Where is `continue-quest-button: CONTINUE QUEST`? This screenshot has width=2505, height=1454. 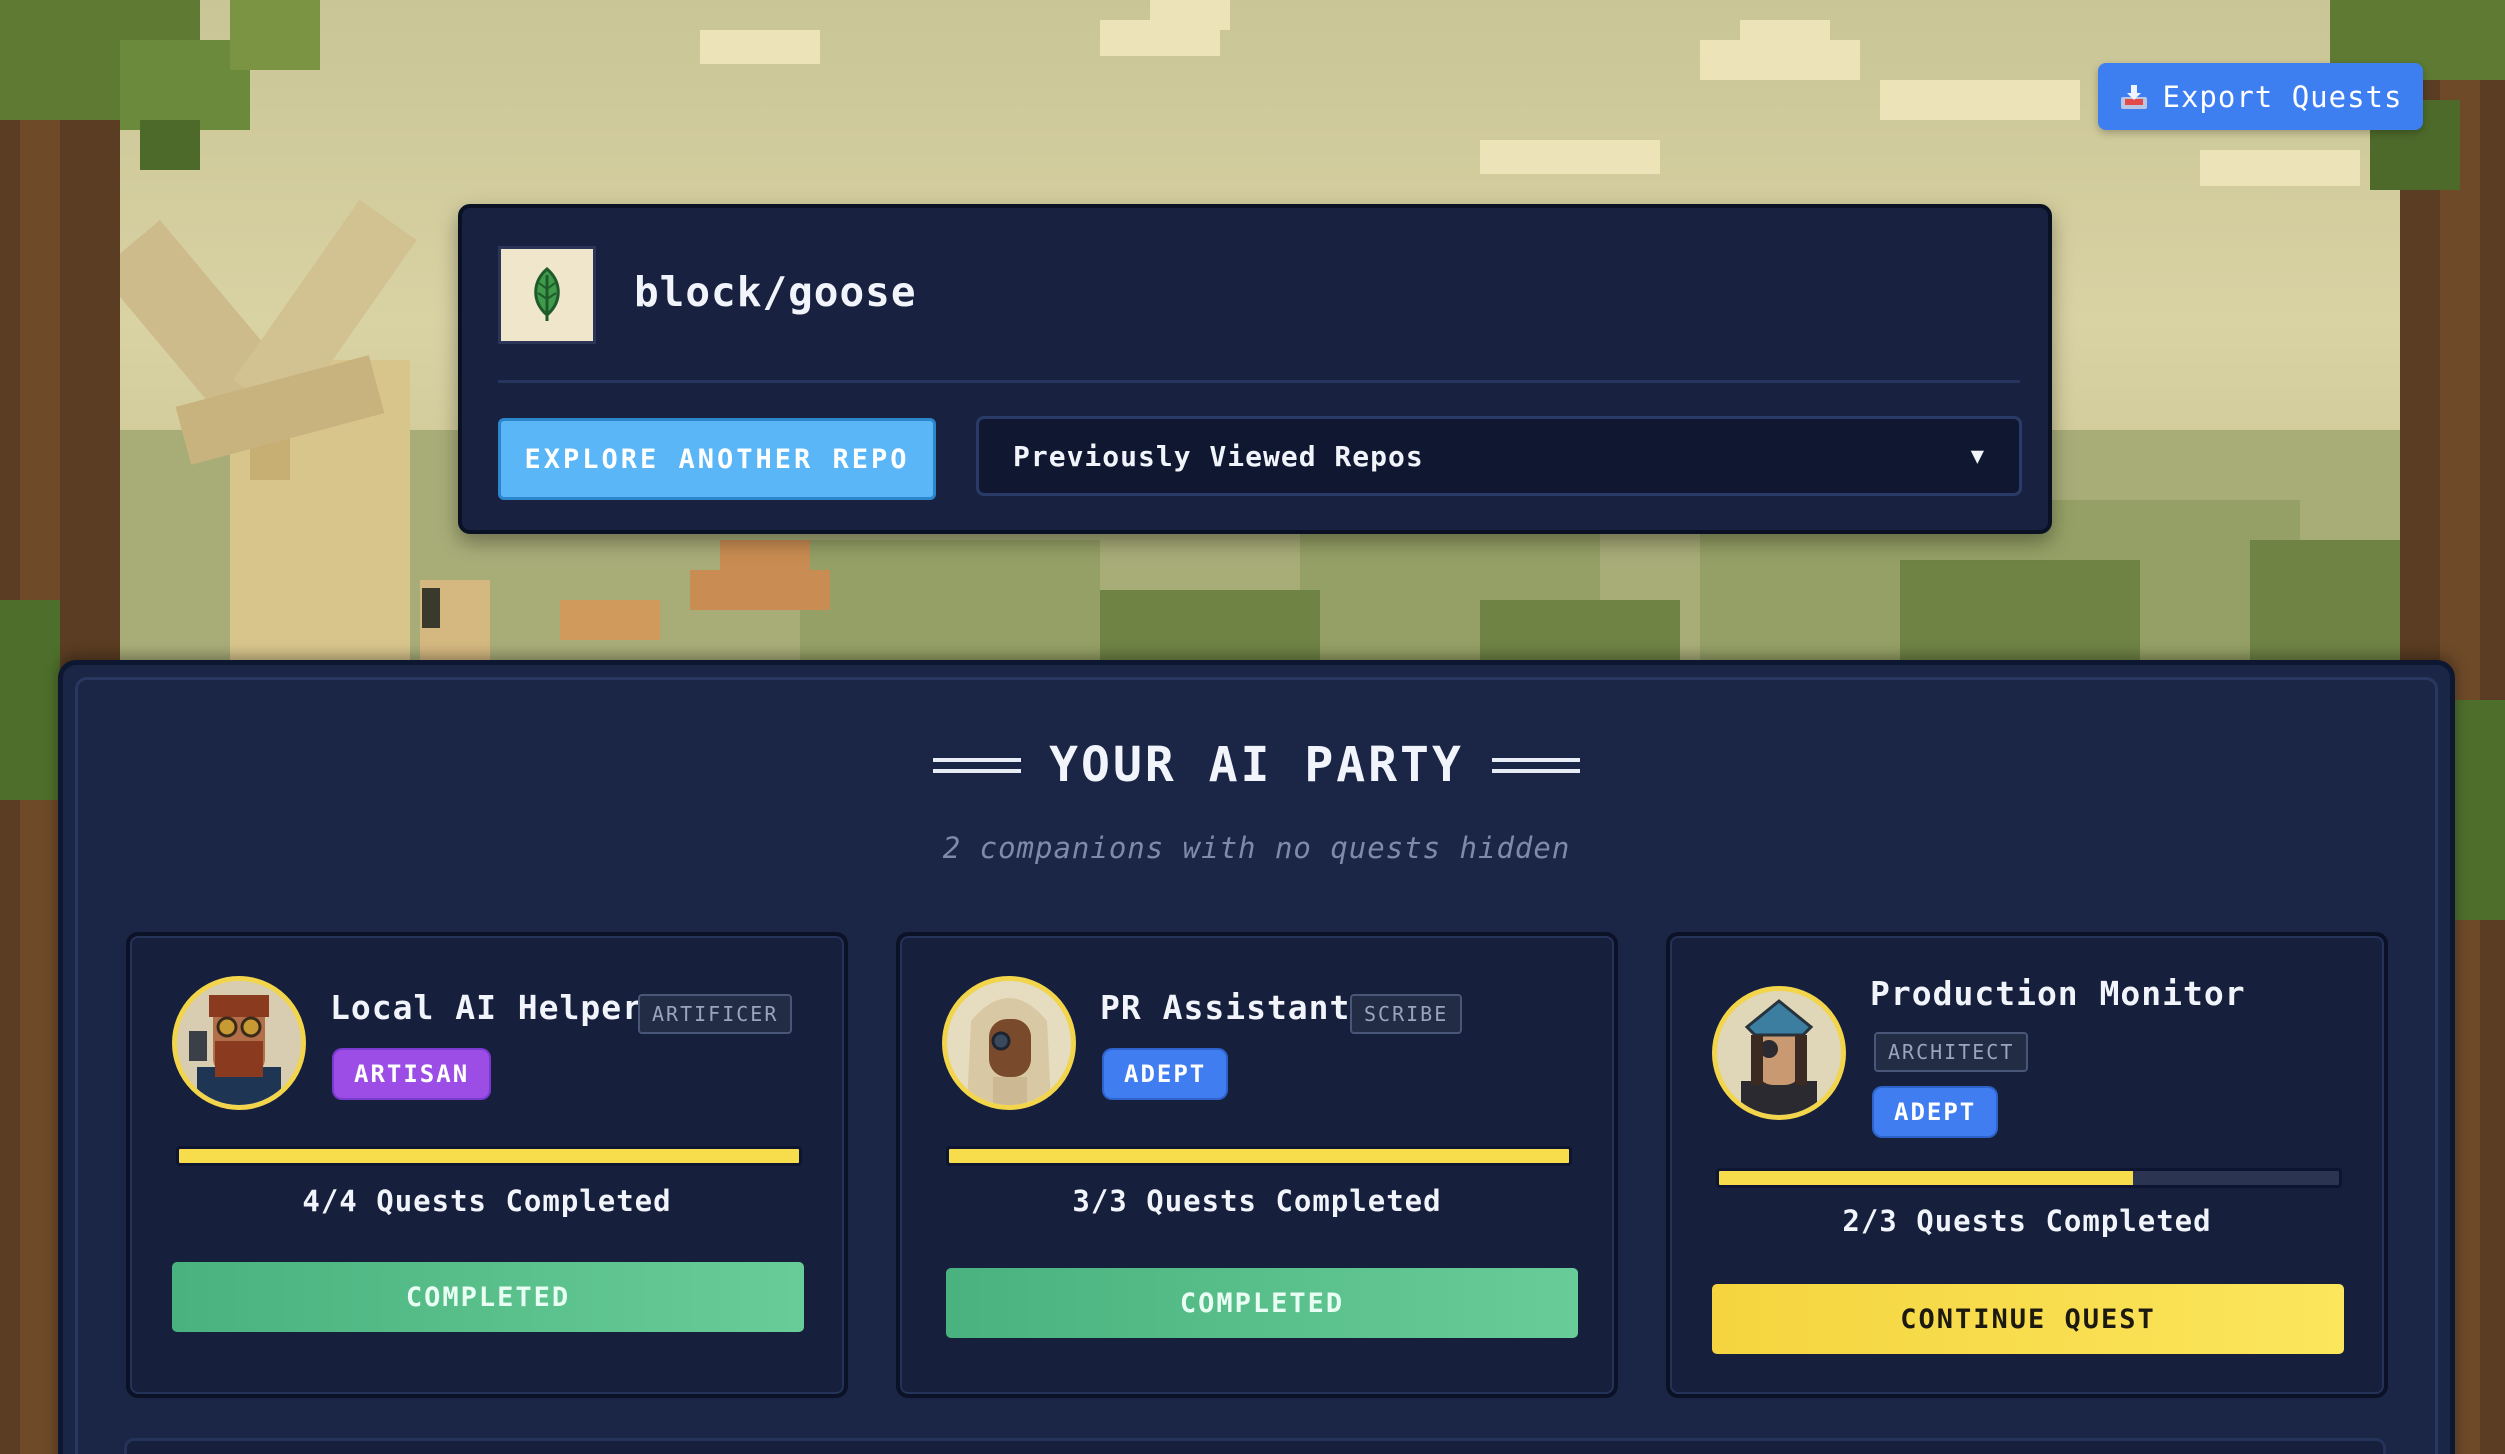 continue-quest-button: CONTINUE QUEST is located at coordinates (2028, 1319).